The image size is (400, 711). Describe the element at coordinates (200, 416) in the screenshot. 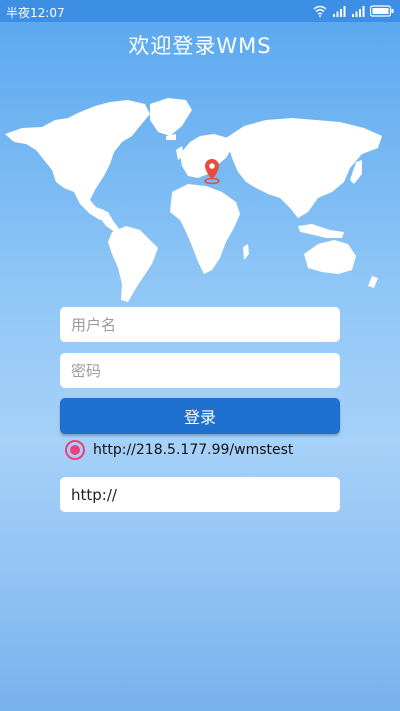

I see `login-button: 登录` at that location.